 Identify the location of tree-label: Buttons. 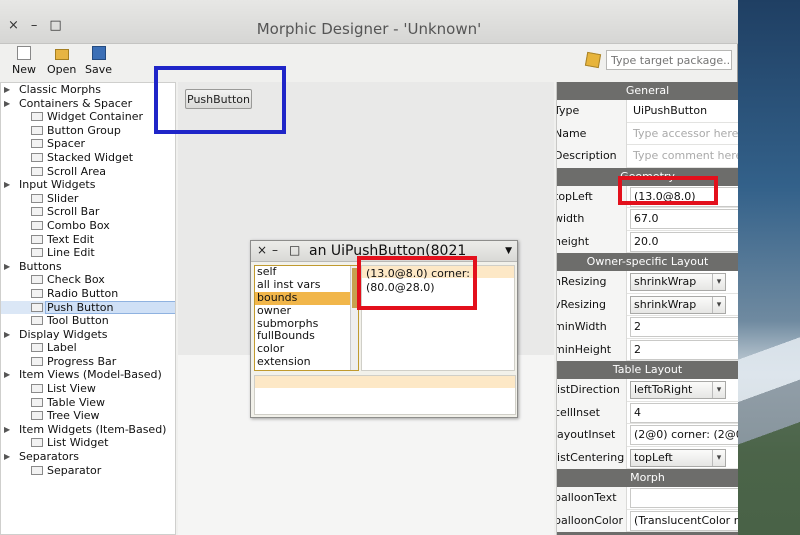
(40, 266).